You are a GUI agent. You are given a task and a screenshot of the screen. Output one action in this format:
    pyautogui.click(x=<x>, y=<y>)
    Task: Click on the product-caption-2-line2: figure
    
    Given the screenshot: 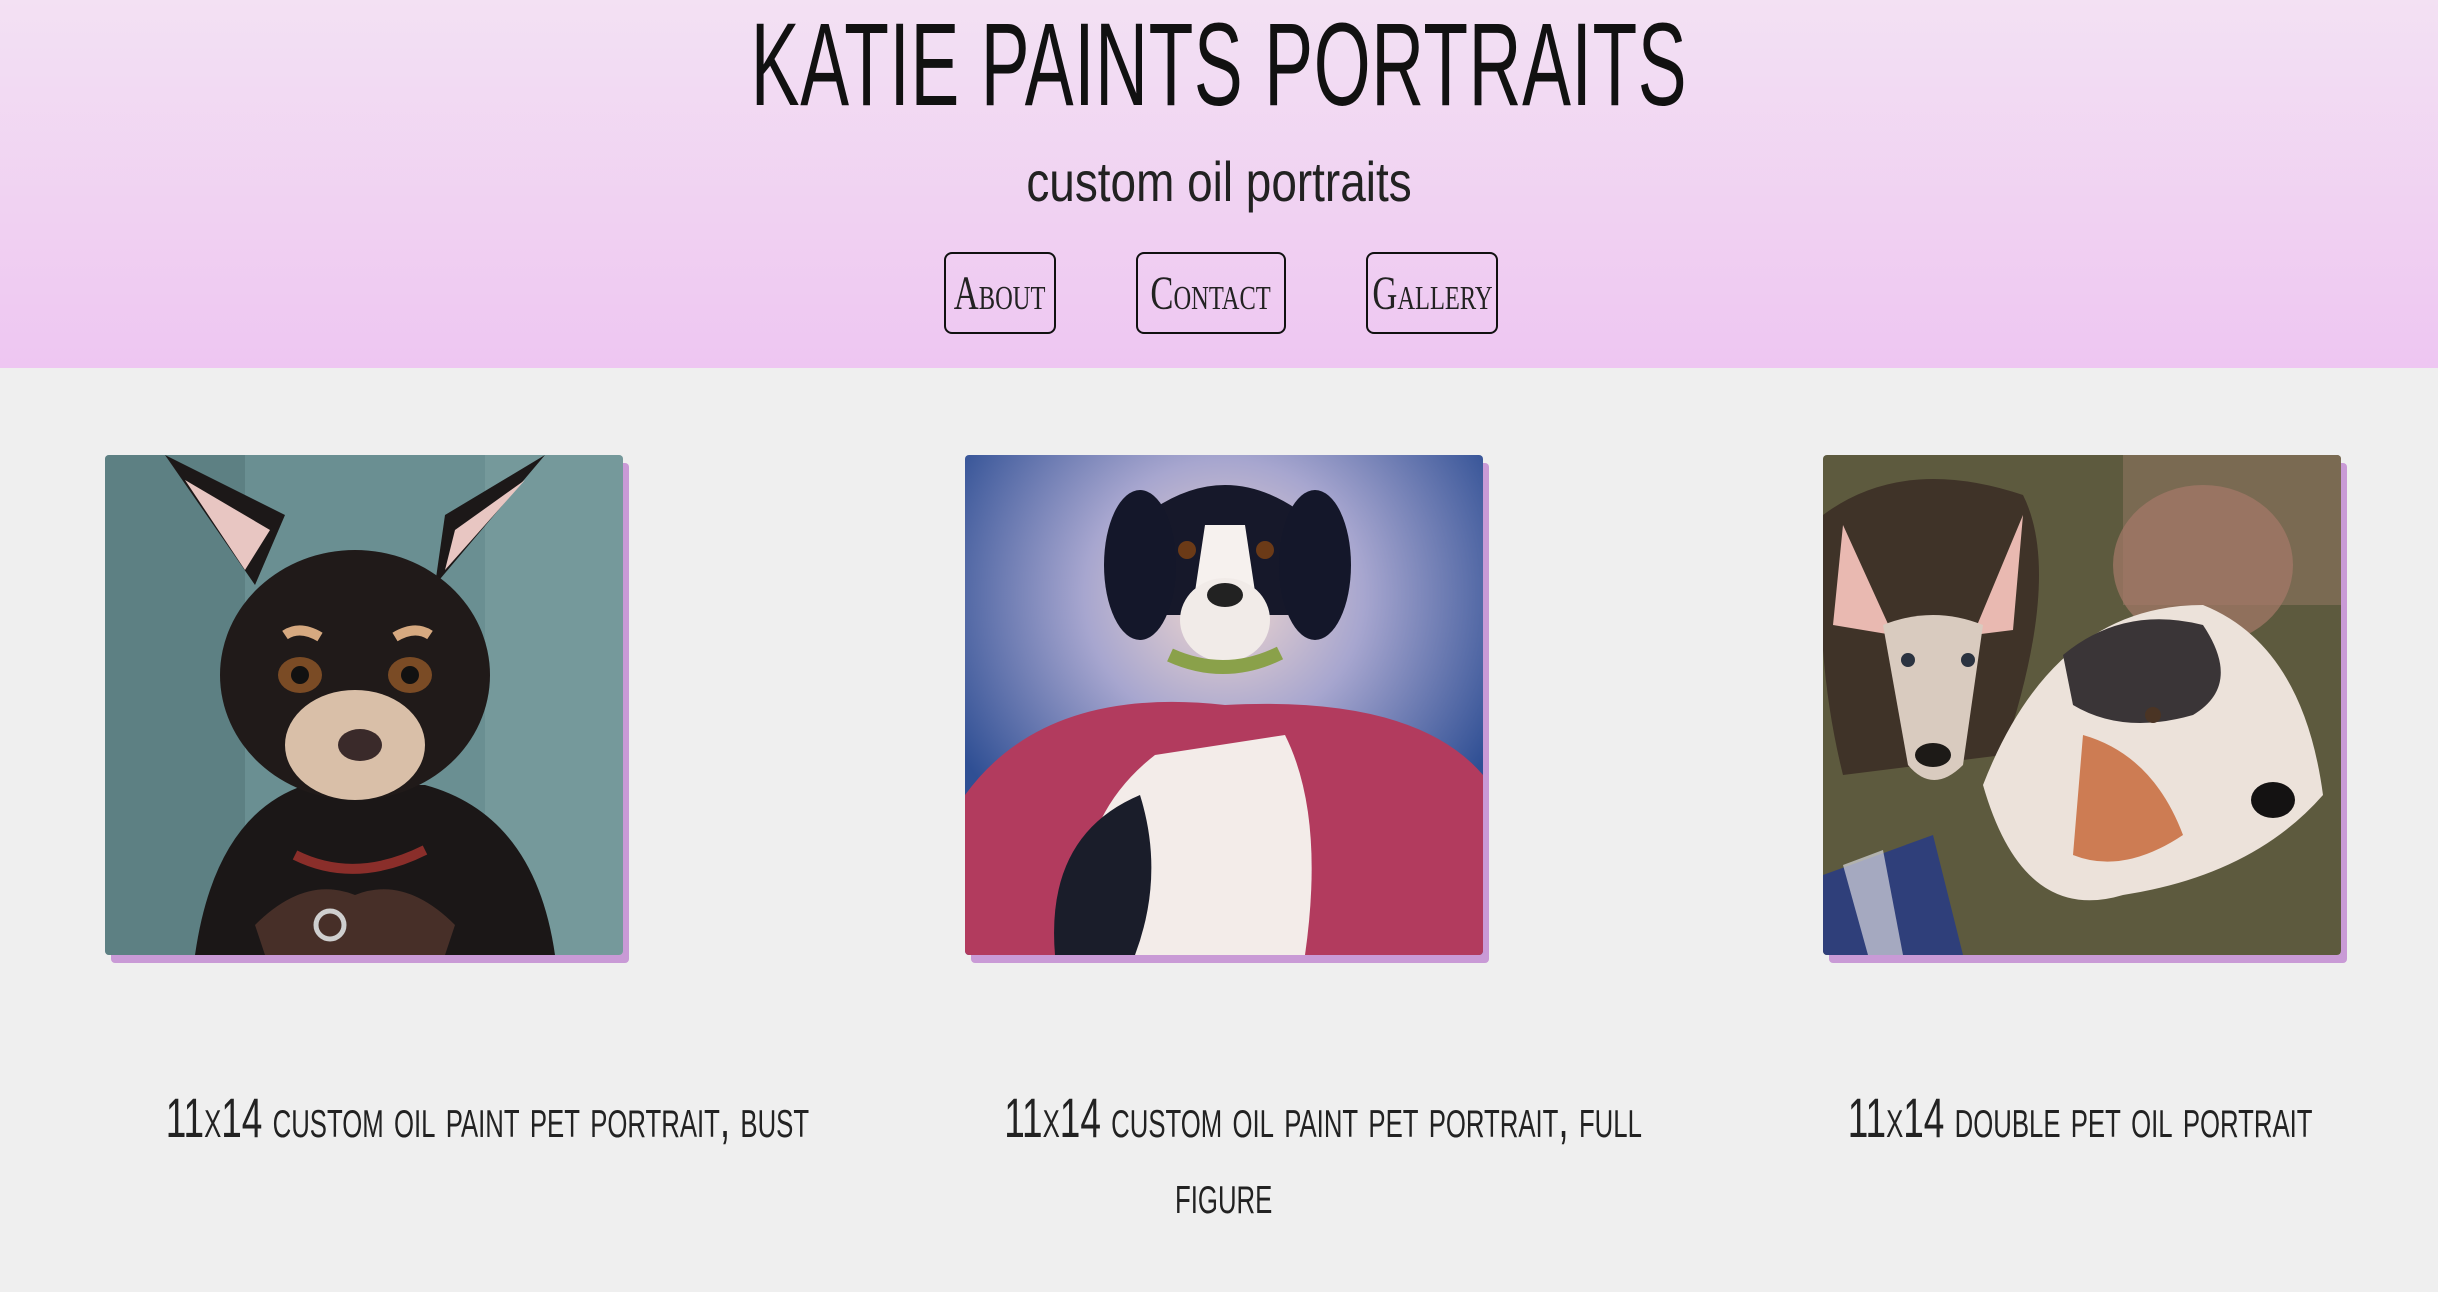 What is the action you would take?
    pyautogui.click(x=1224, y=1193)
    